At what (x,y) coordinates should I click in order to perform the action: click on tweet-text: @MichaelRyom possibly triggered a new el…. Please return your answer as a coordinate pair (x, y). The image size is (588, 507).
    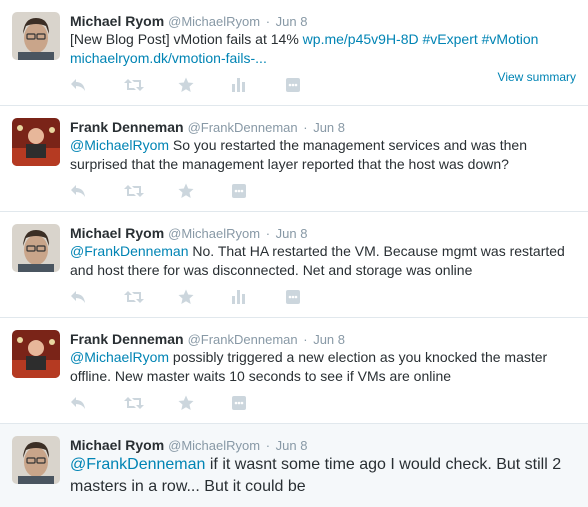
    Looking at the image, I should click on (325, 367).